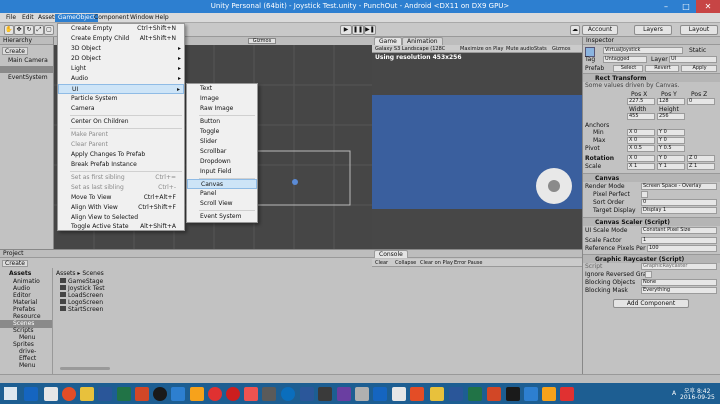 The height and width of the screenshot is (404, 720). I want to click on submenu-item-input-field: Input Field, so click(222, 172).